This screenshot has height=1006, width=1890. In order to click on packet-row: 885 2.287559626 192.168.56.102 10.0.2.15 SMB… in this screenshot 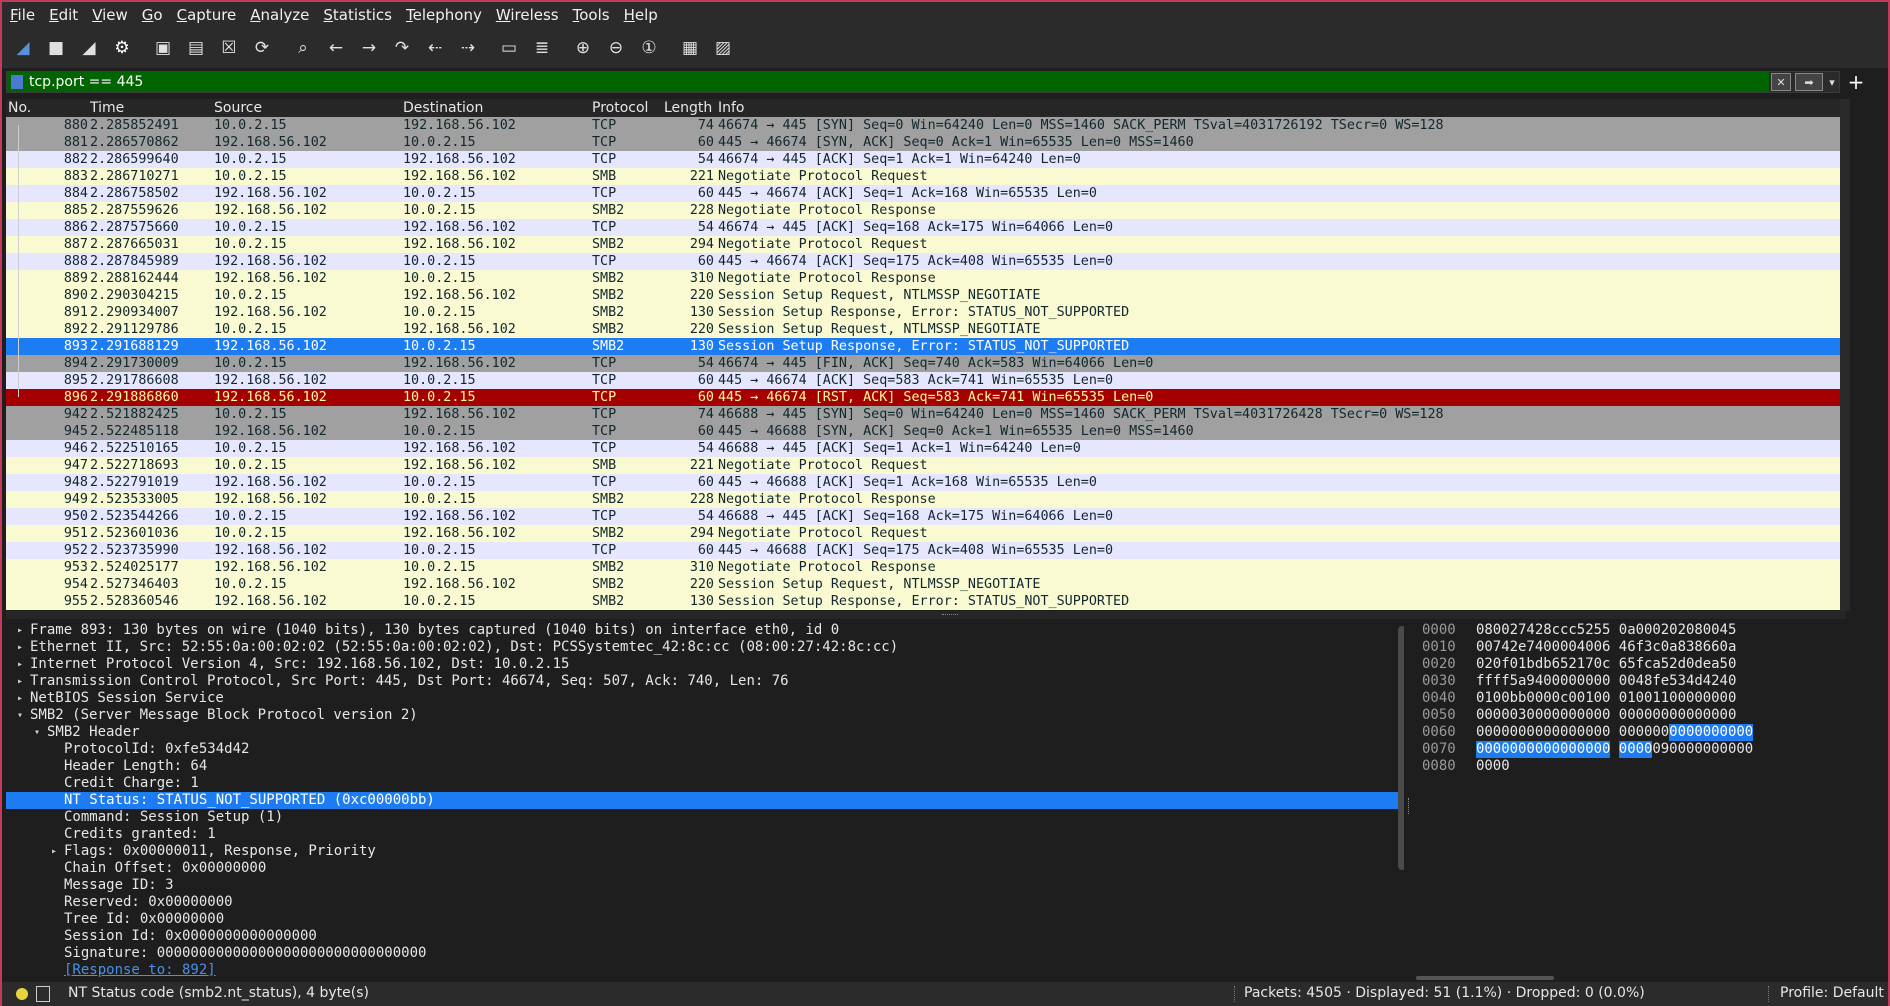, I will do `click(926, 210)`.